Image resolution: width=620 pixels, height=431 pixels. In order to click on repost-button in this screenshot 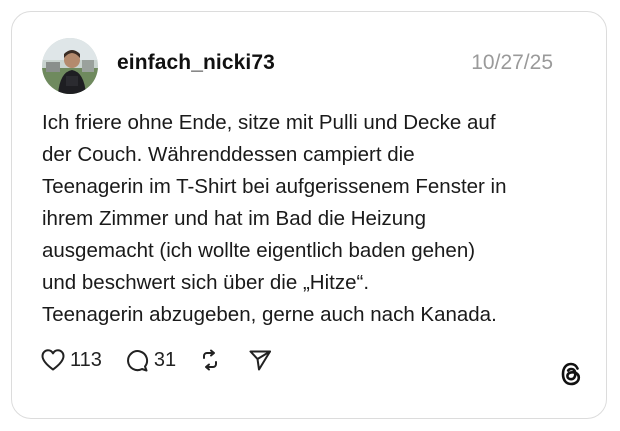, I will do `click(210, 360)`.